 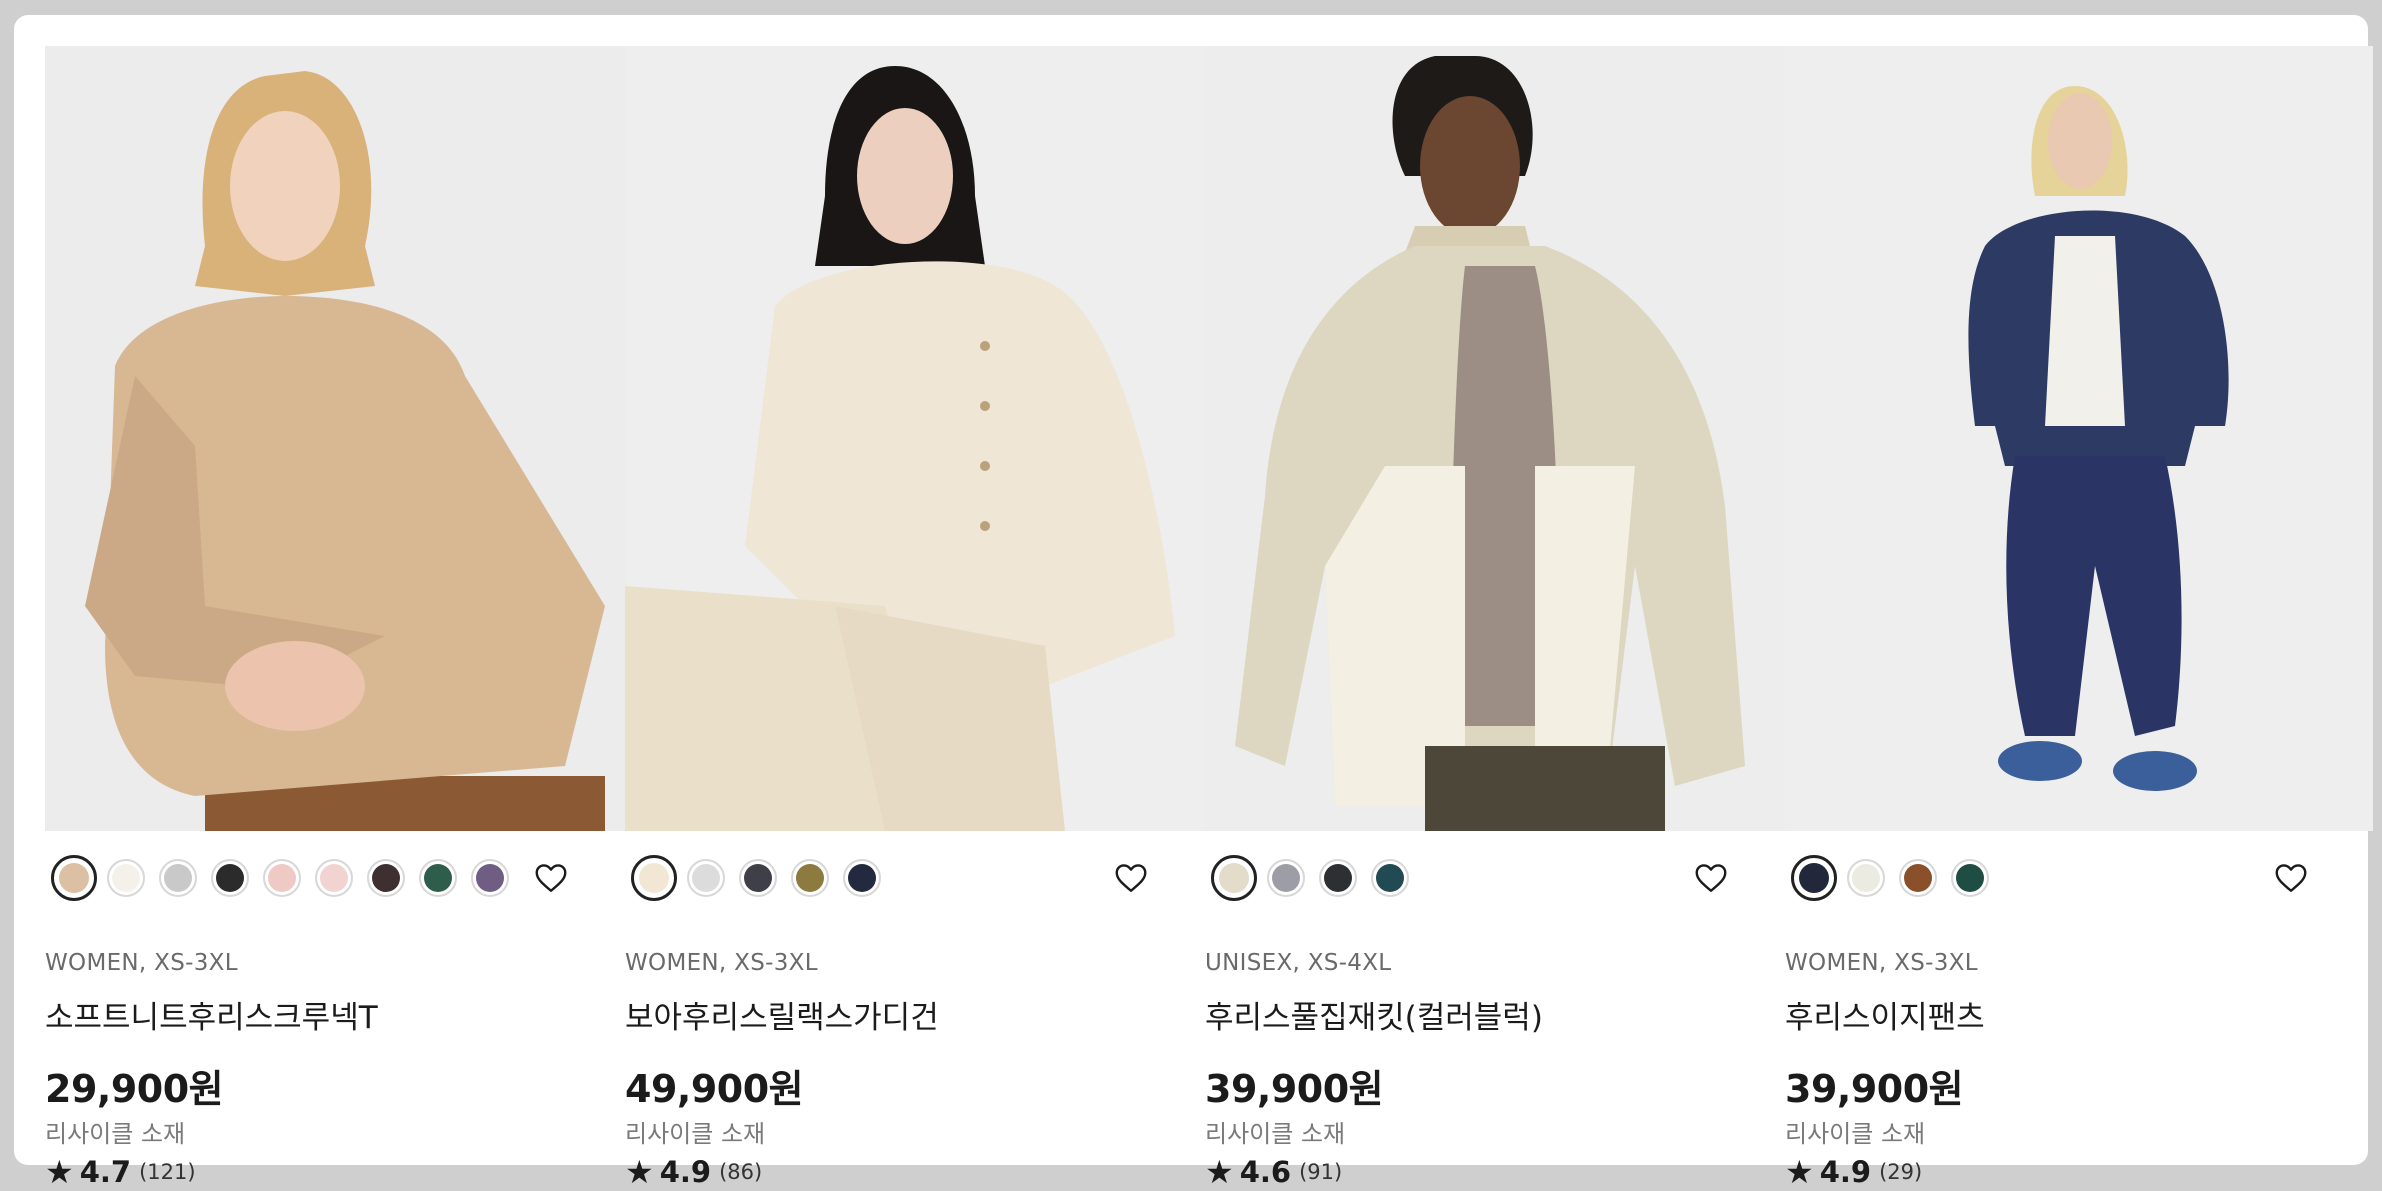 I want to click on product-rating: ★ 4.9 (86), so click(x=693, y=1172).